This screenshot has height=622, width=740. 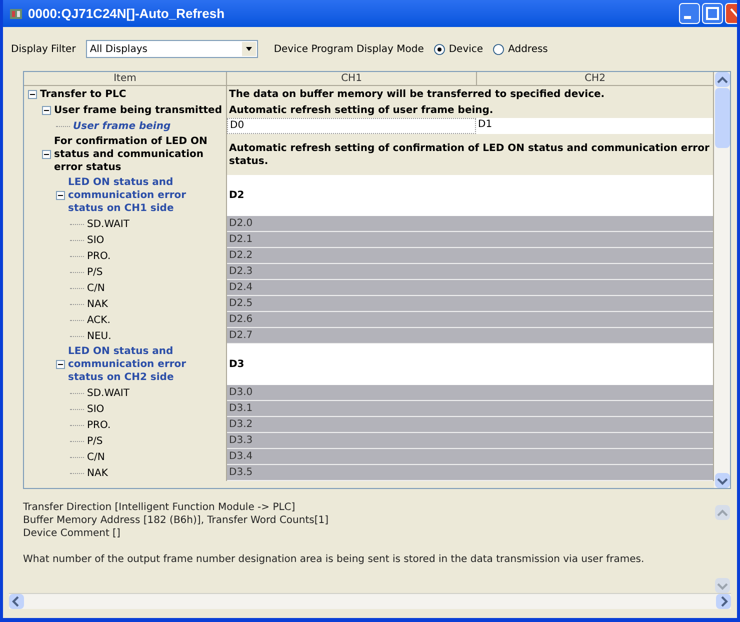 What do you see at coordinates (470, 304) in the screenshot?
I see `device-cell: D2.5` at bounding box center [470, 304].